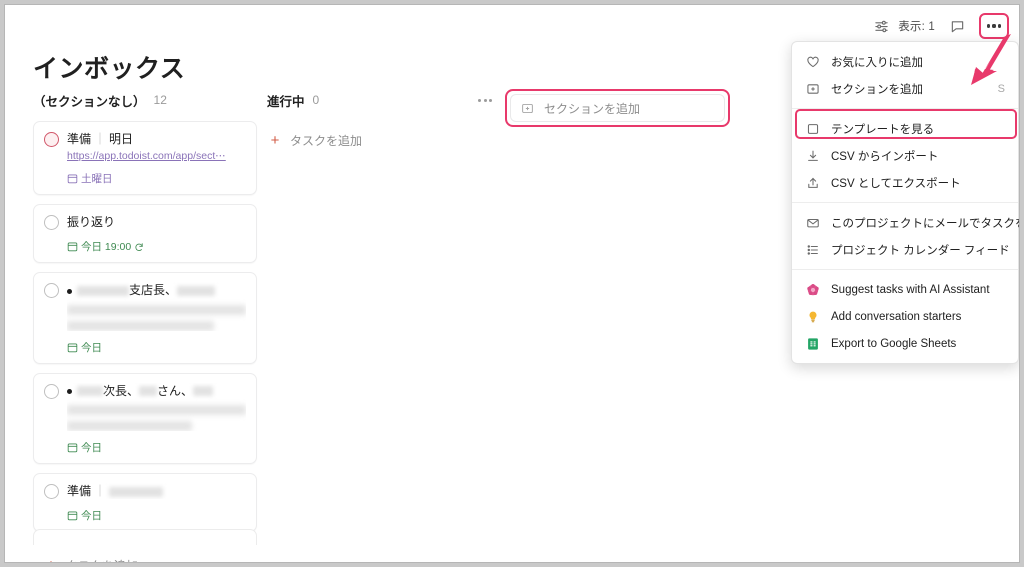 Image resolution: width=1024 pixels, height=567 pixels. What do you see at coordinates (121, 390) in the screenshot?
I see `task-visible-fragment: 次長、` at bounding box center [121, 390].